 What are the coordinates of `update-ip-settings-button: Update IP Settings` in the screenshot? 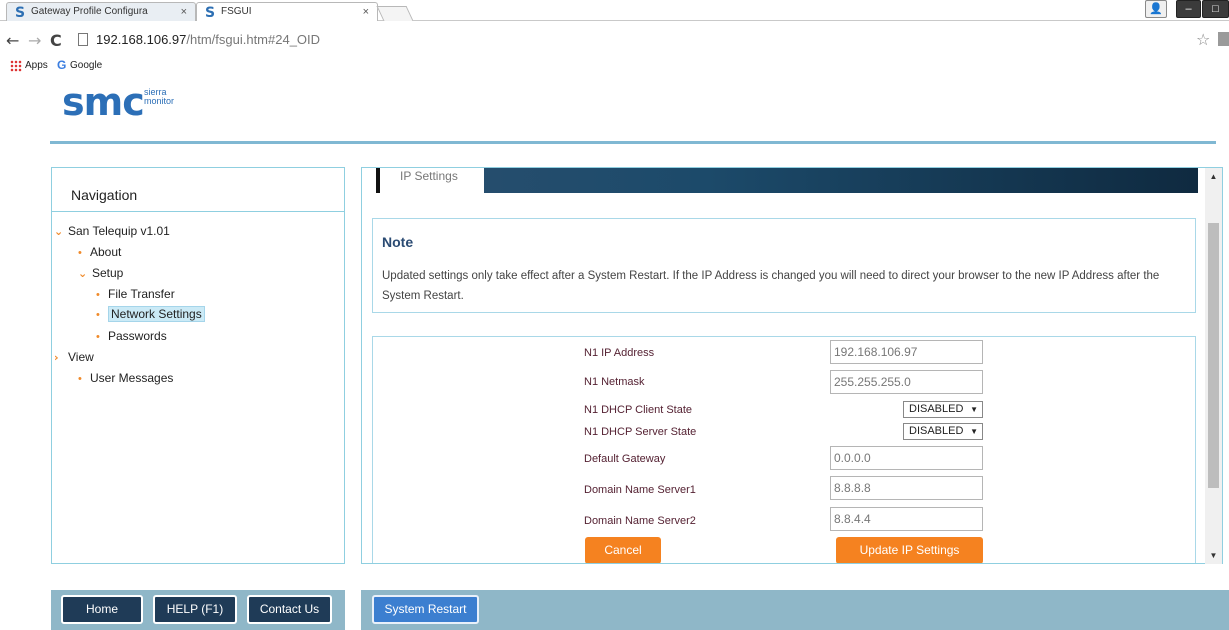 It's located at (909, 550).